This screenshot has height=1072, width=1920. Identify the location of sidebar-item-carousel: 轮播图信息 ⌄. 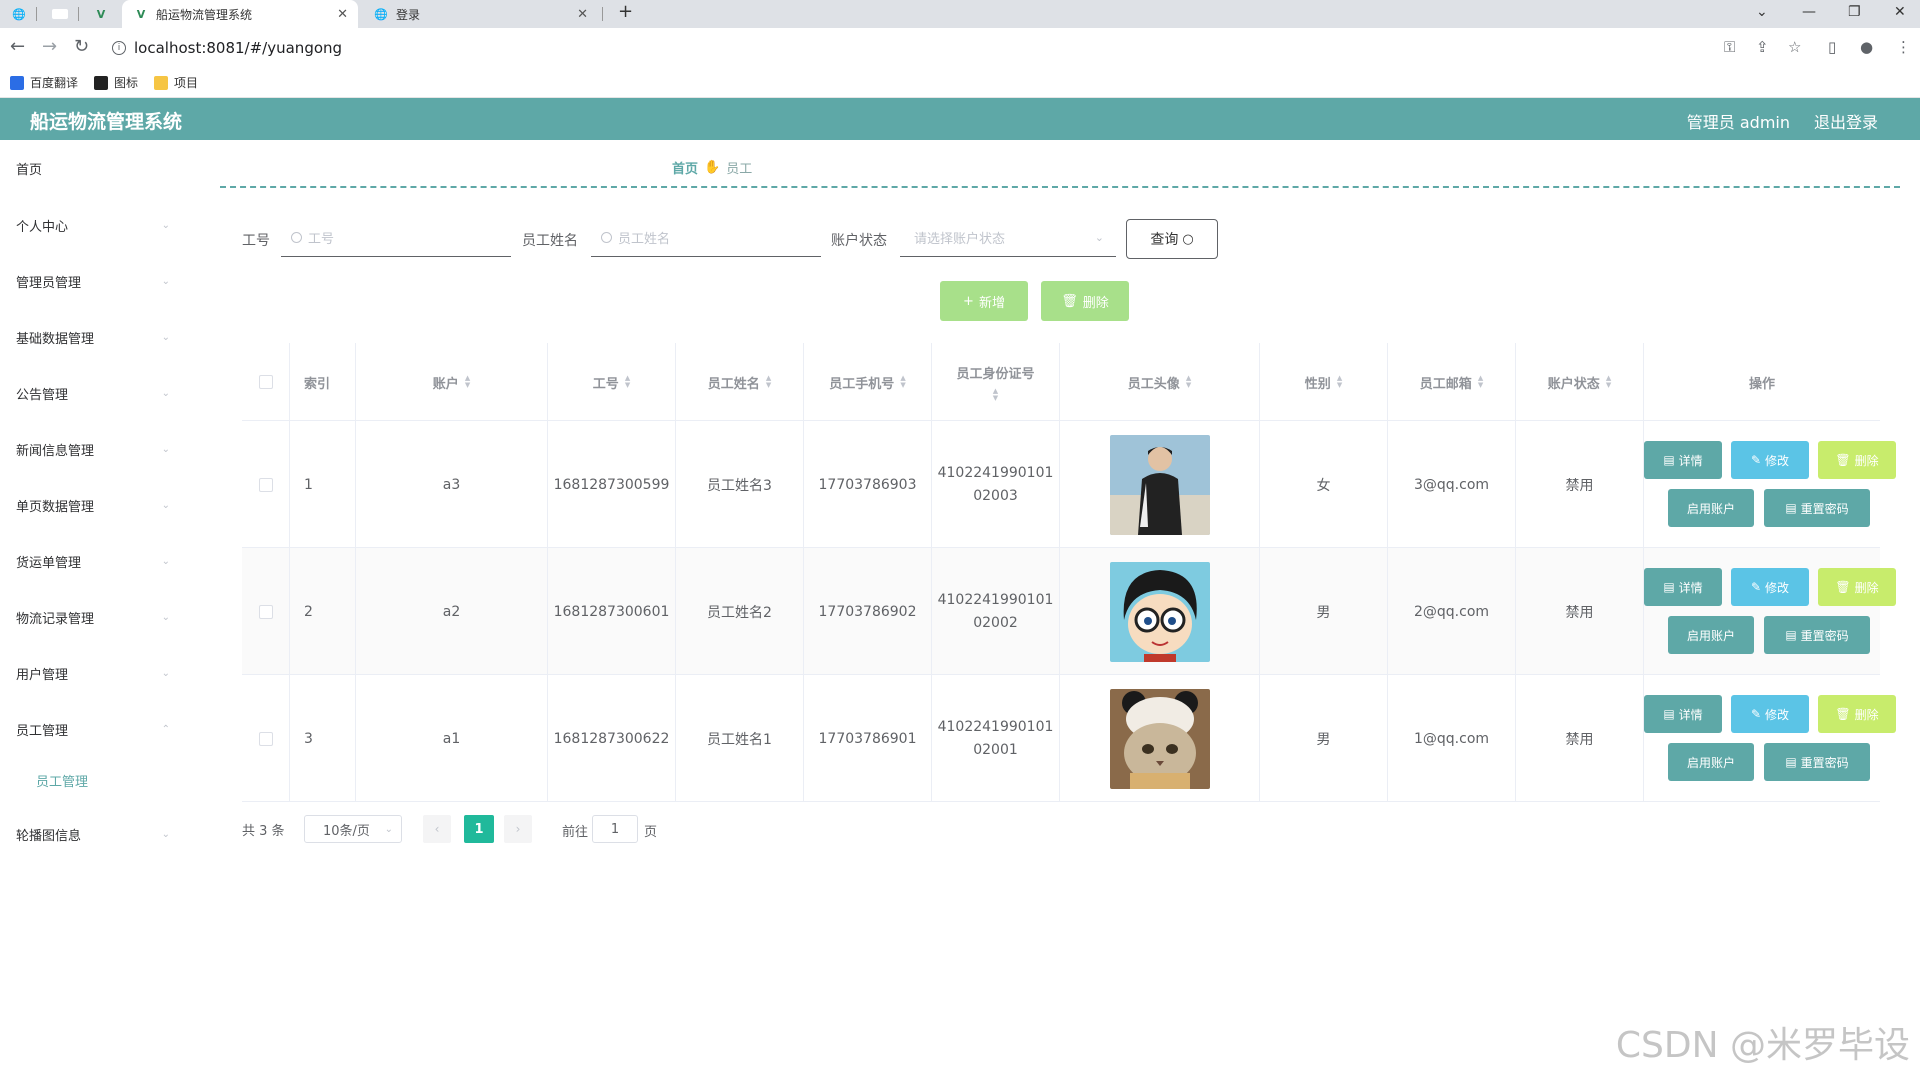
(96, 834).